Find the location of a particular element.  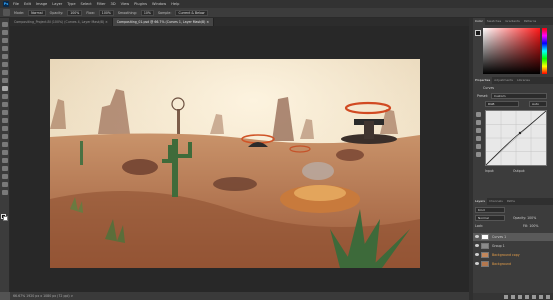

sample-dropdown: Current & Below is located at coordinates (191, 12).